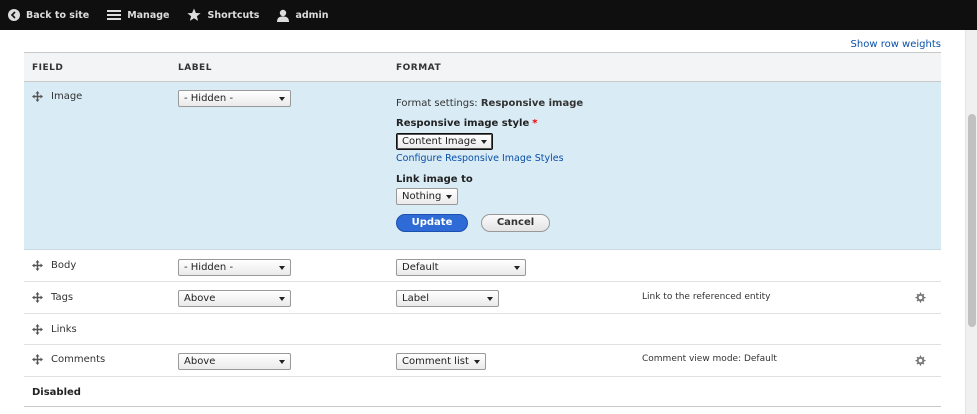  I want to click on header-label: LABEL, so click(195, 68).